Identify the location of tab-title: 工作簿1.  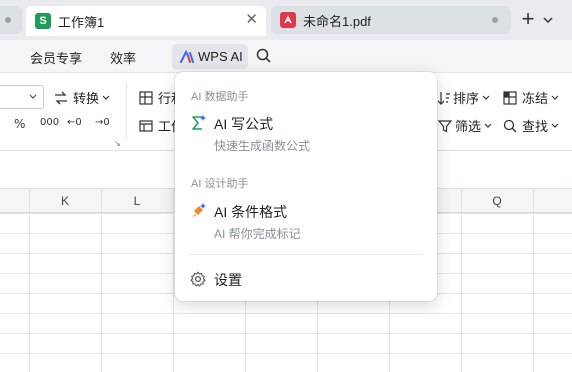
(81, 22).